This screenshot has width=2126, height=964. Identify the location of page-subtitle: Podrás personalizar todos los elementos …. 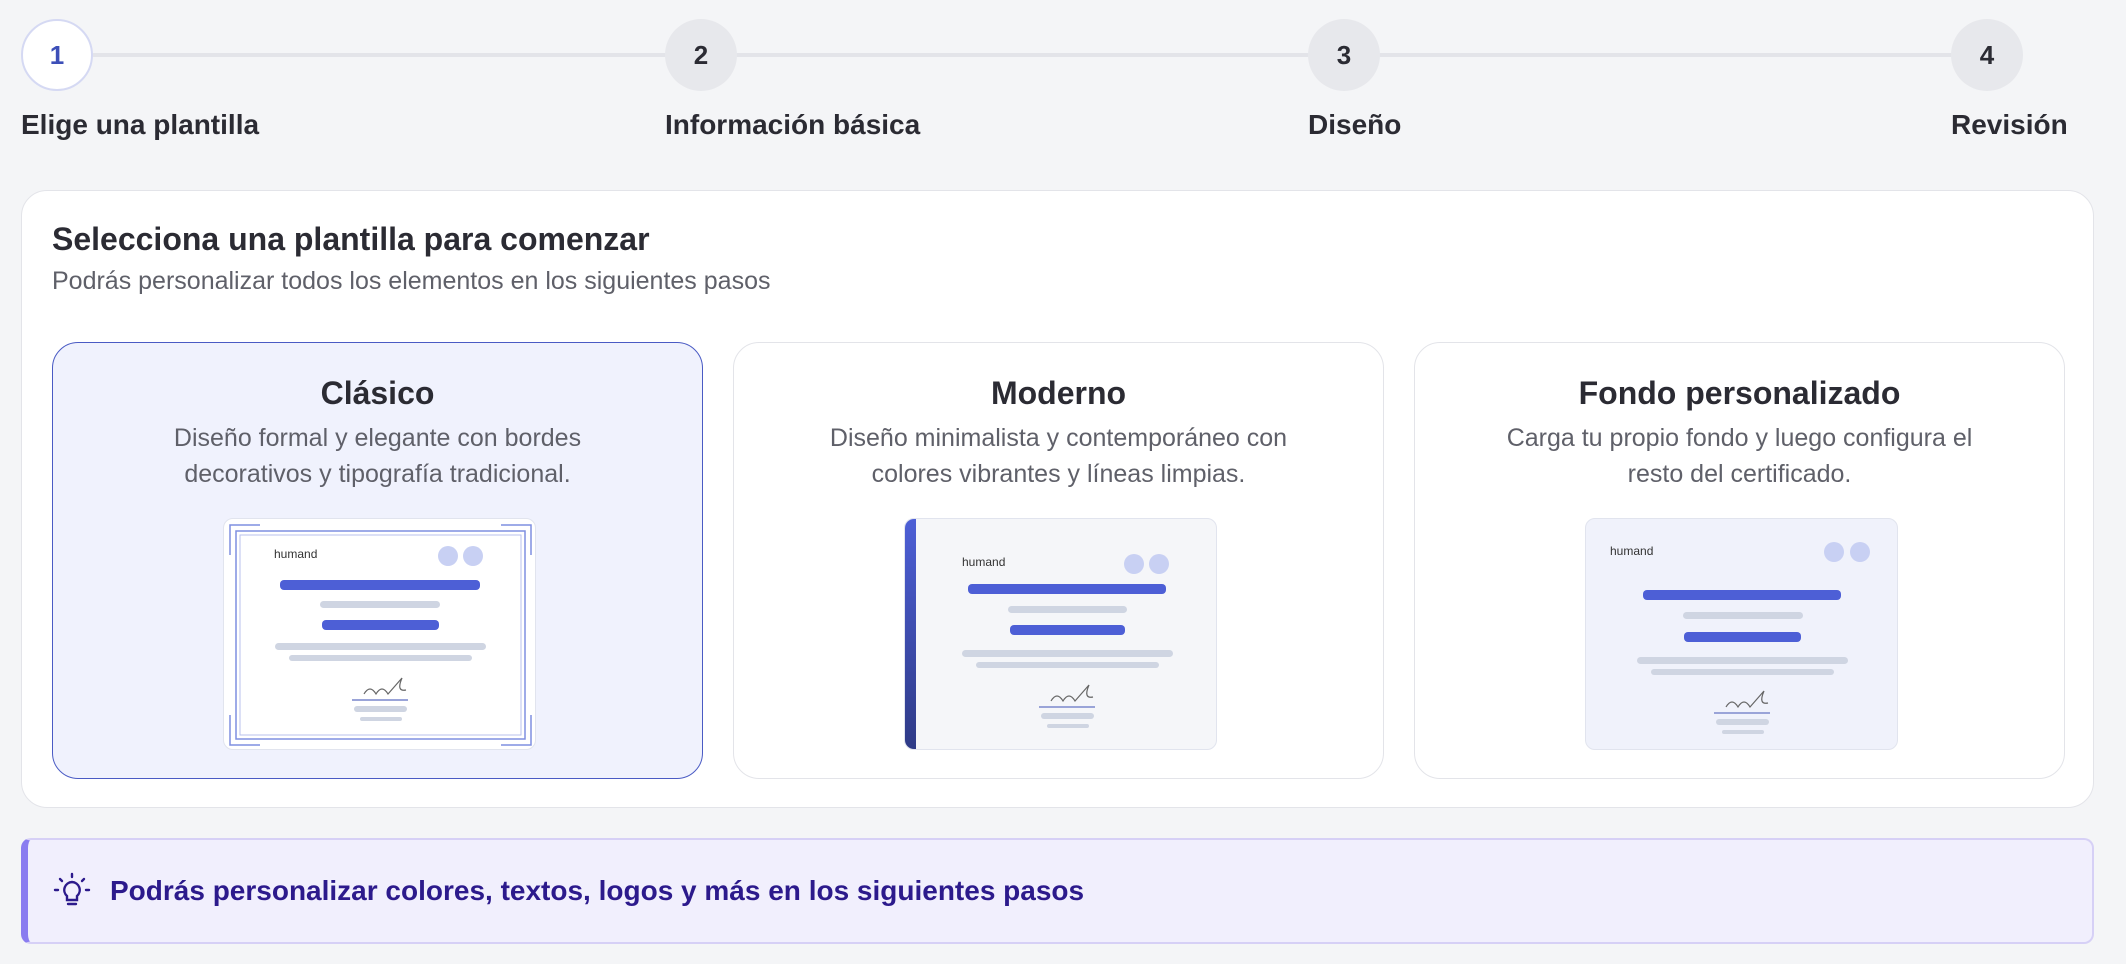
(411, 281).